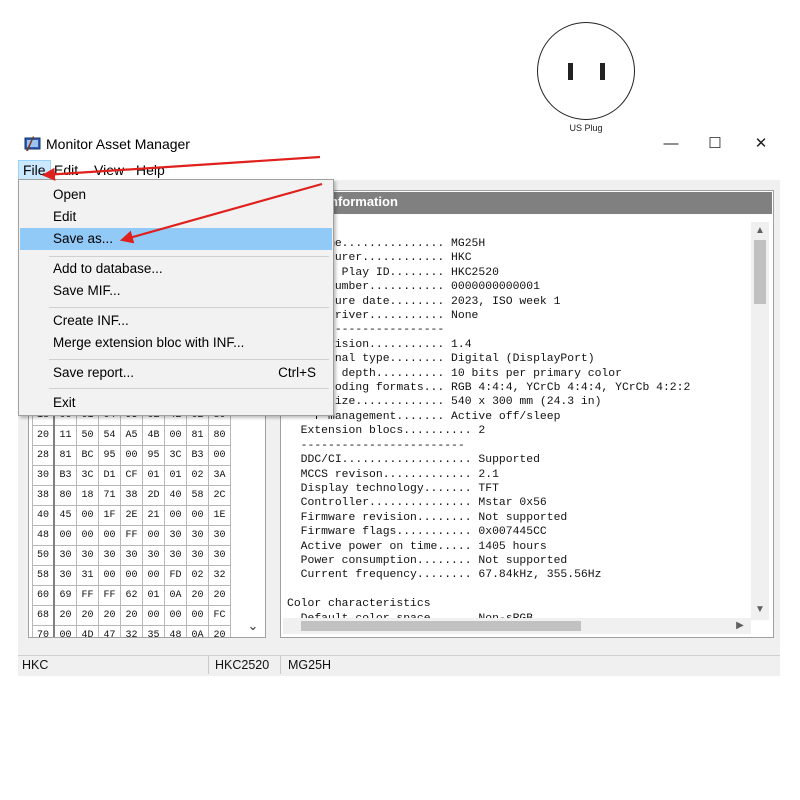 Image resolution: width=800 pixels, height=800 pixels. Describe the element at coordinates (253, 626) in the screenshot. I see `hex-scroll-down-icon: ⌄` at that location.